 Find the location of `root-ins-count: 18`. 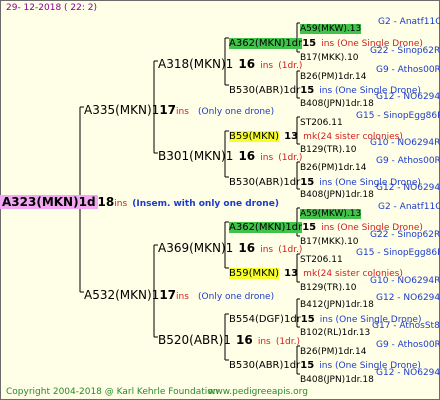

root-ins-count: 18 is located at coordinates (106, 202).